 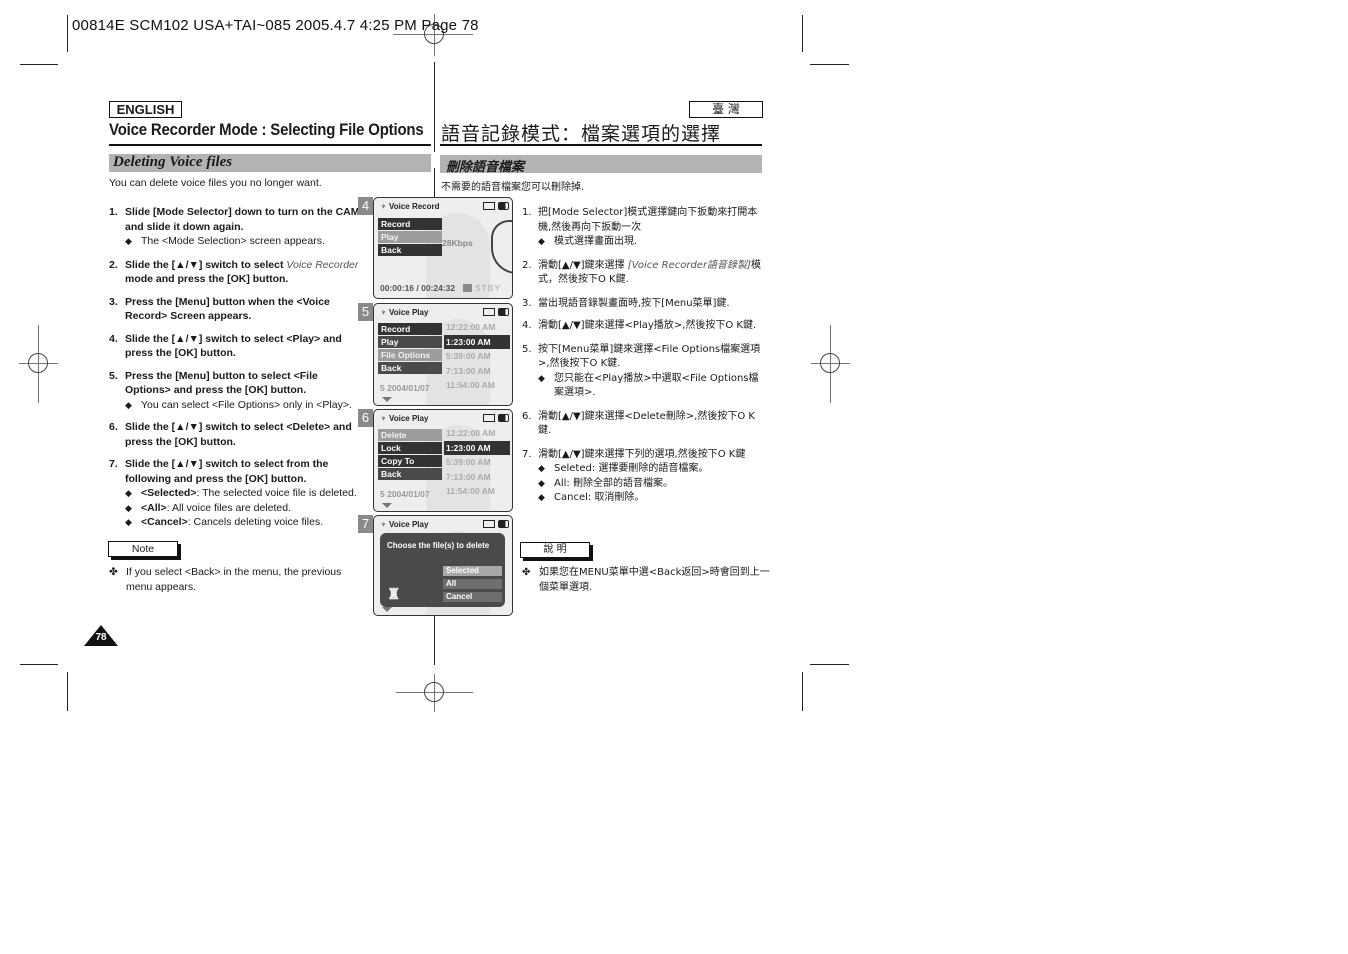 I want to click on step-badge-7: 7, so click(x=365, y=524).